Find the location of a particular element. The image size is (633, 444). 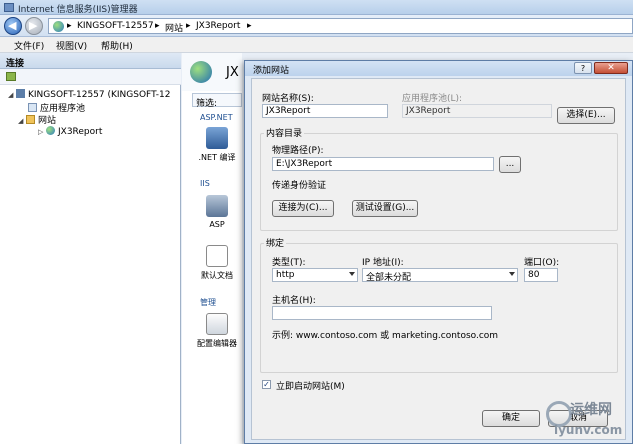

group-aspnet: ASP.NET is located at coordinates (216, 117).